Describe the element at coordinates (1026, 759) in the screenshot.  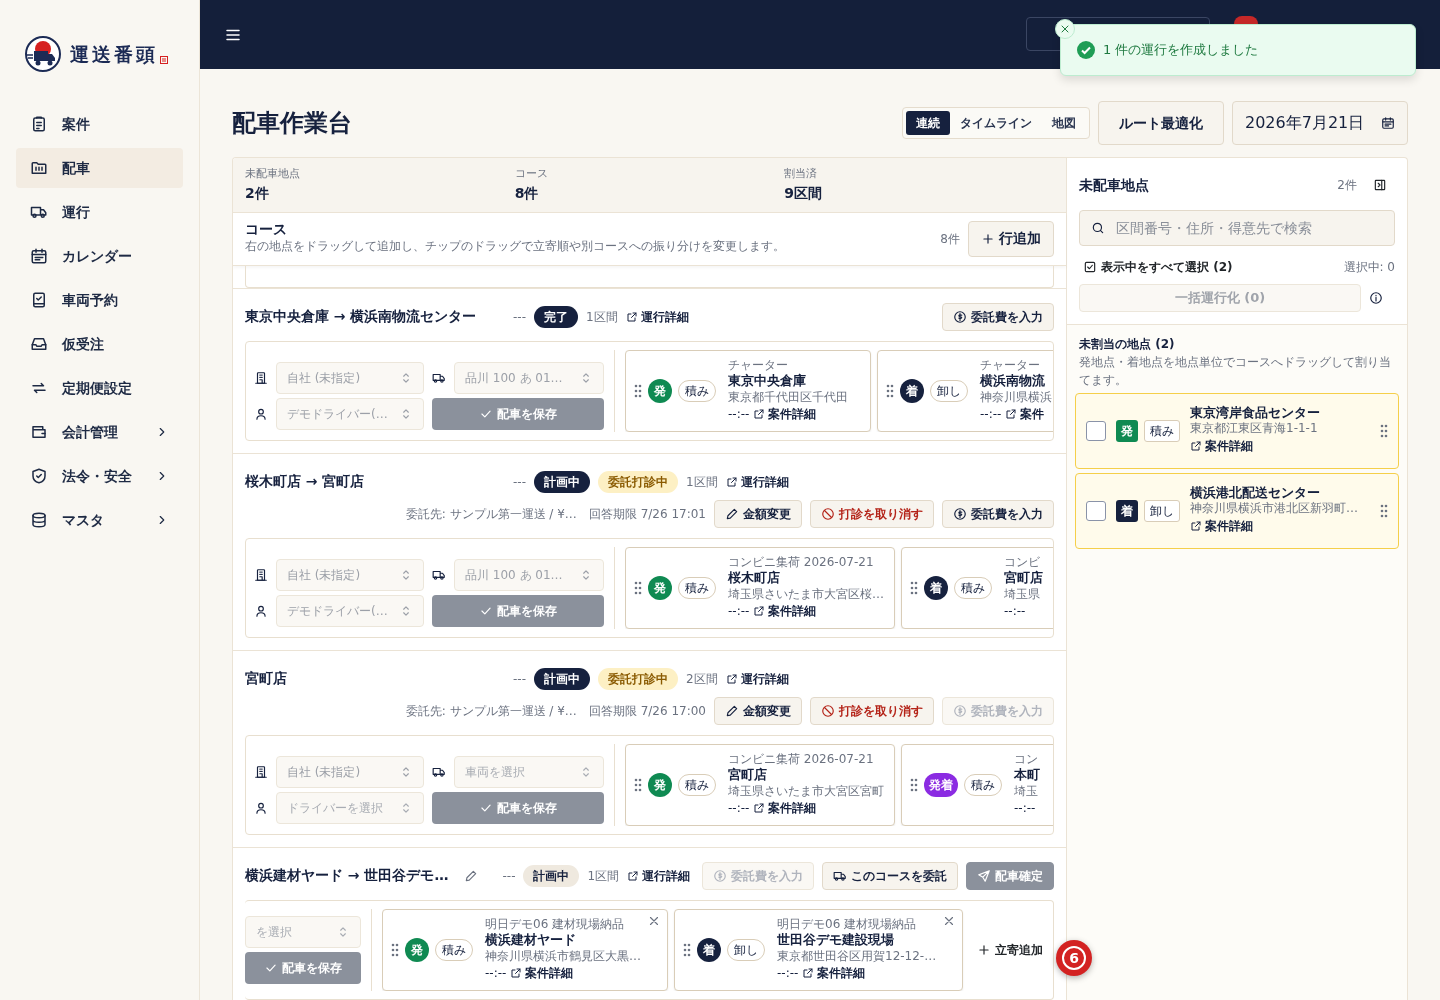
I see `stop-category: コン` at that location.